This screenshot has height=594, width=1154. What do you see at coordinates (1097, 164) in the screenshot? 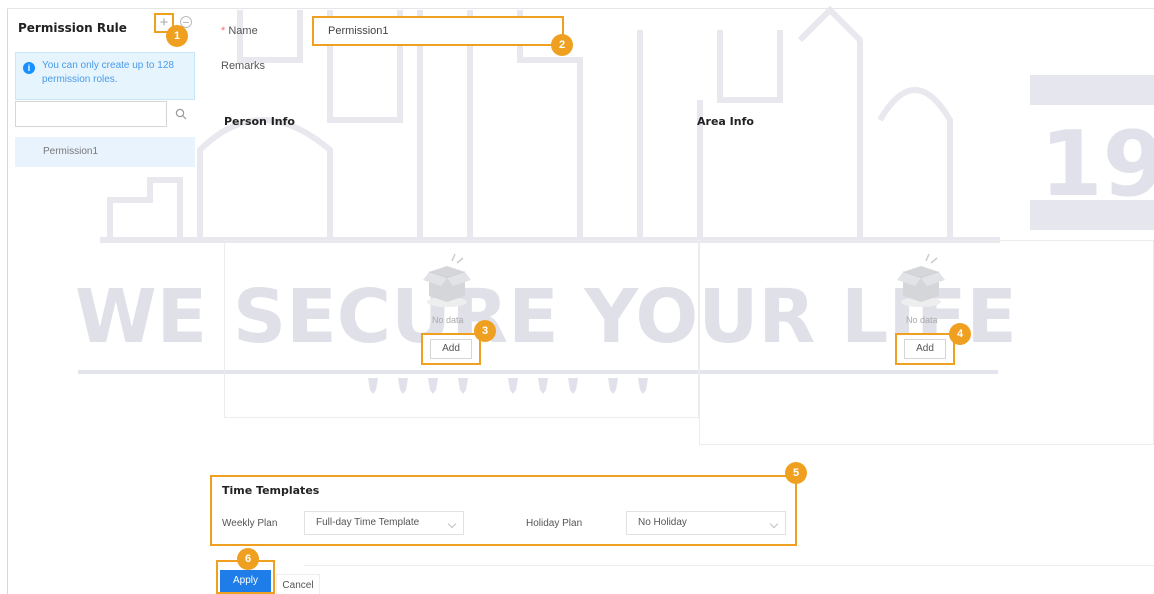
I see `watermark-number: 19` at bounding box center [1097, 164].